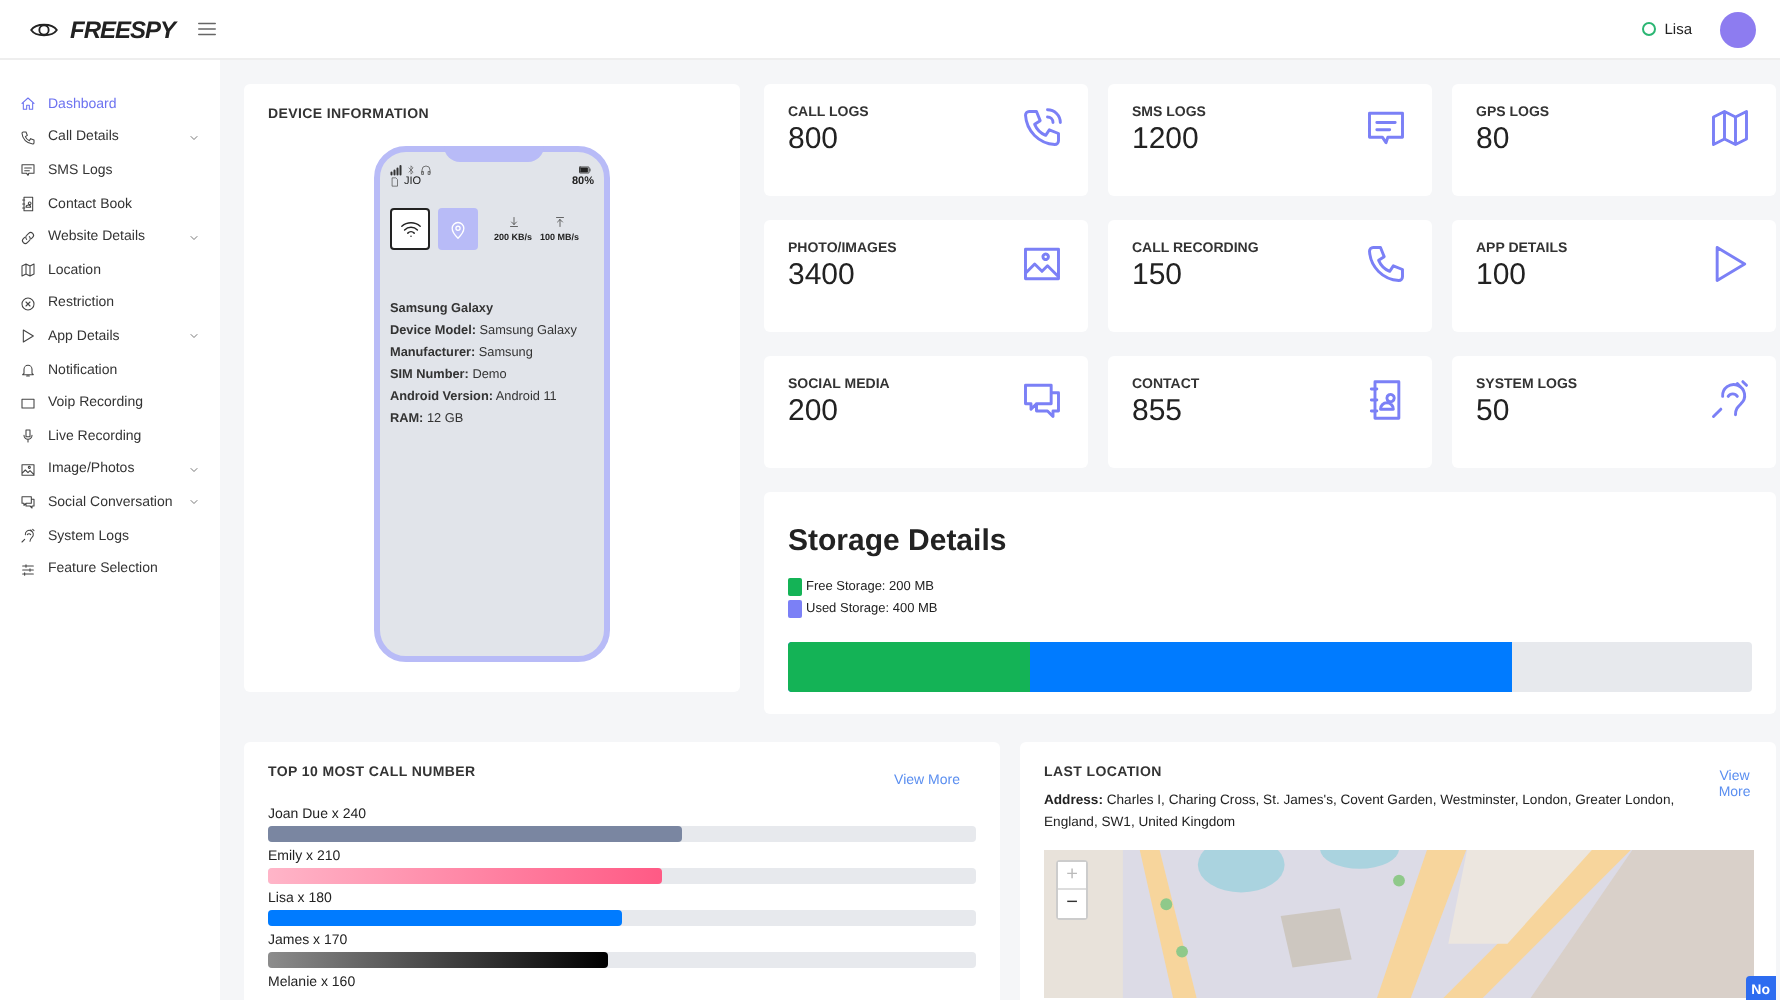 The height and width of the screenshot is (1000, 1780). I want to click on stat-value: 50, so click(1494, 411).